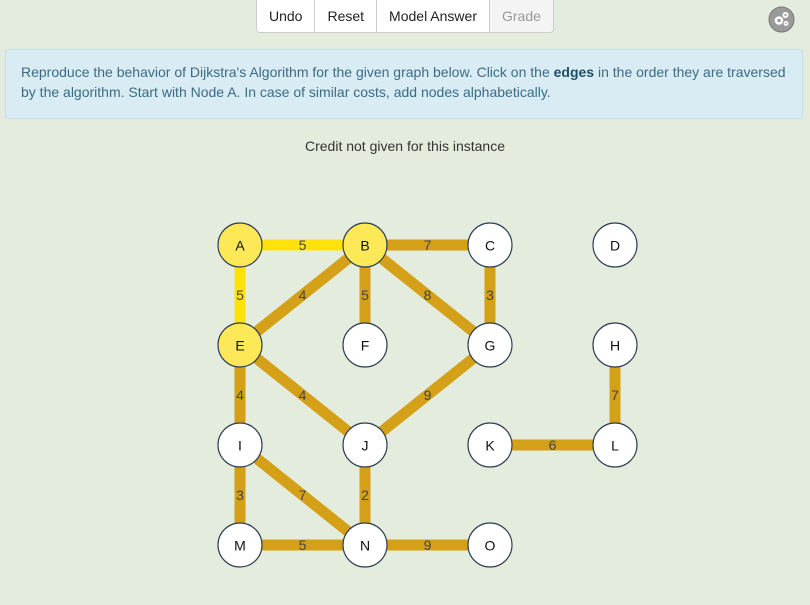 Image resolution: width=810 pixels, height=605 pixels. What do you see at coordinates (428, 295) in the screenshot?
I see `edge-weight-b-g: 8` at bounding box center [428, 295].